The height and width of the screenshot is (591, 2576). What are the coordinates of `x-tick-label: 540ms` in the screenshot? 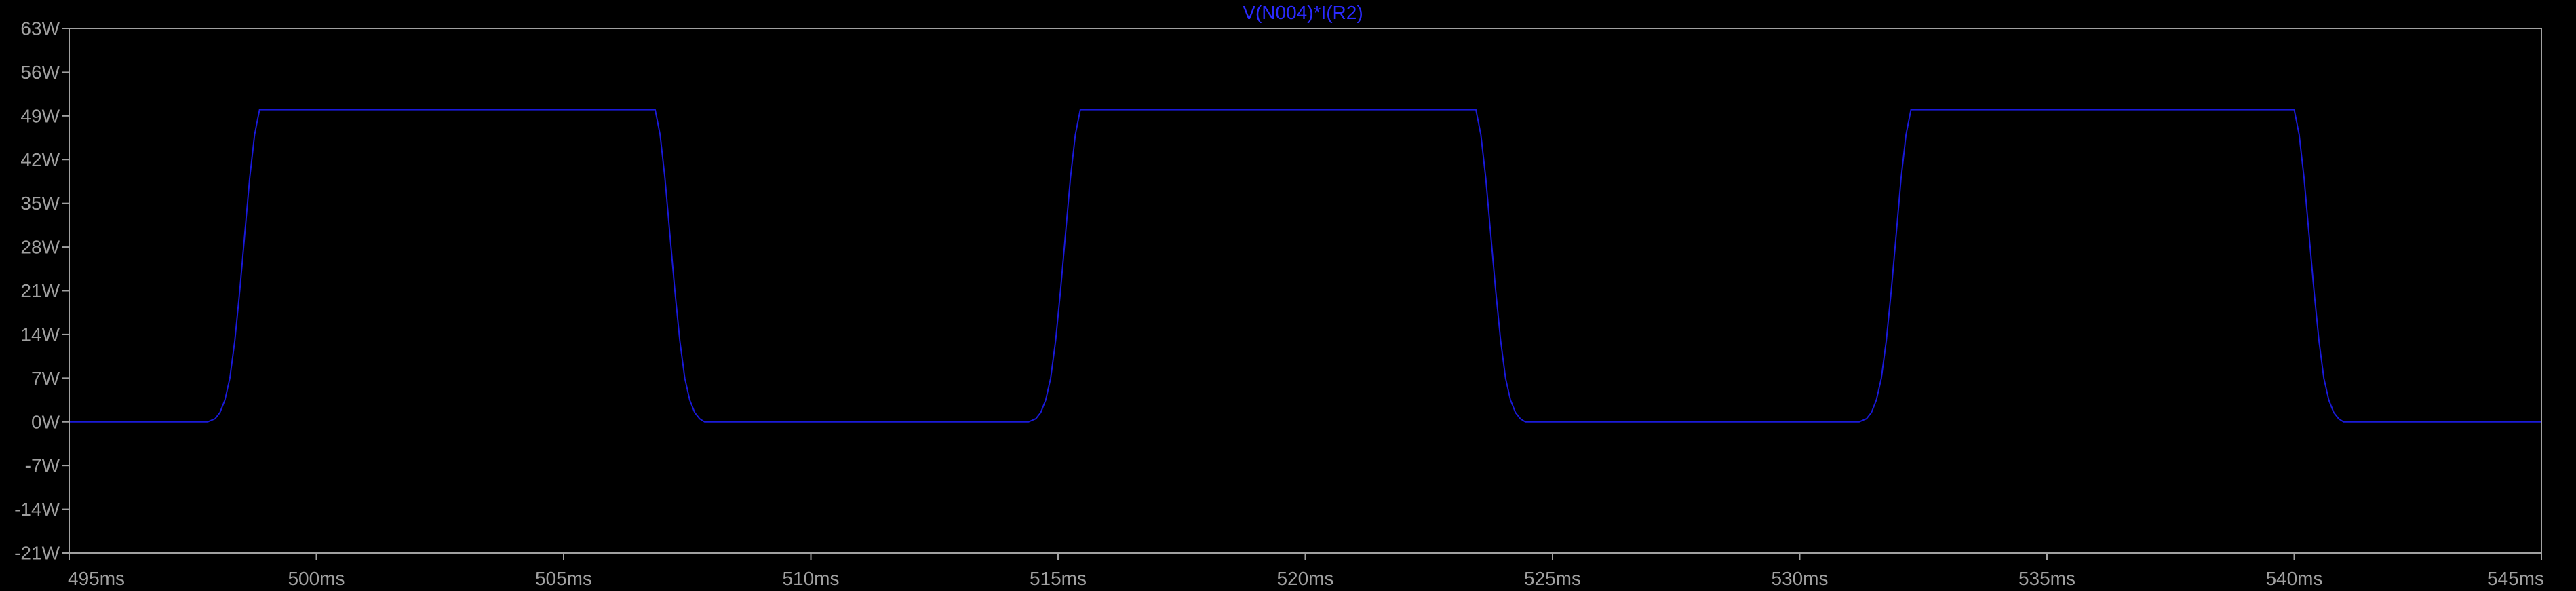 It's located at (2293, 578).